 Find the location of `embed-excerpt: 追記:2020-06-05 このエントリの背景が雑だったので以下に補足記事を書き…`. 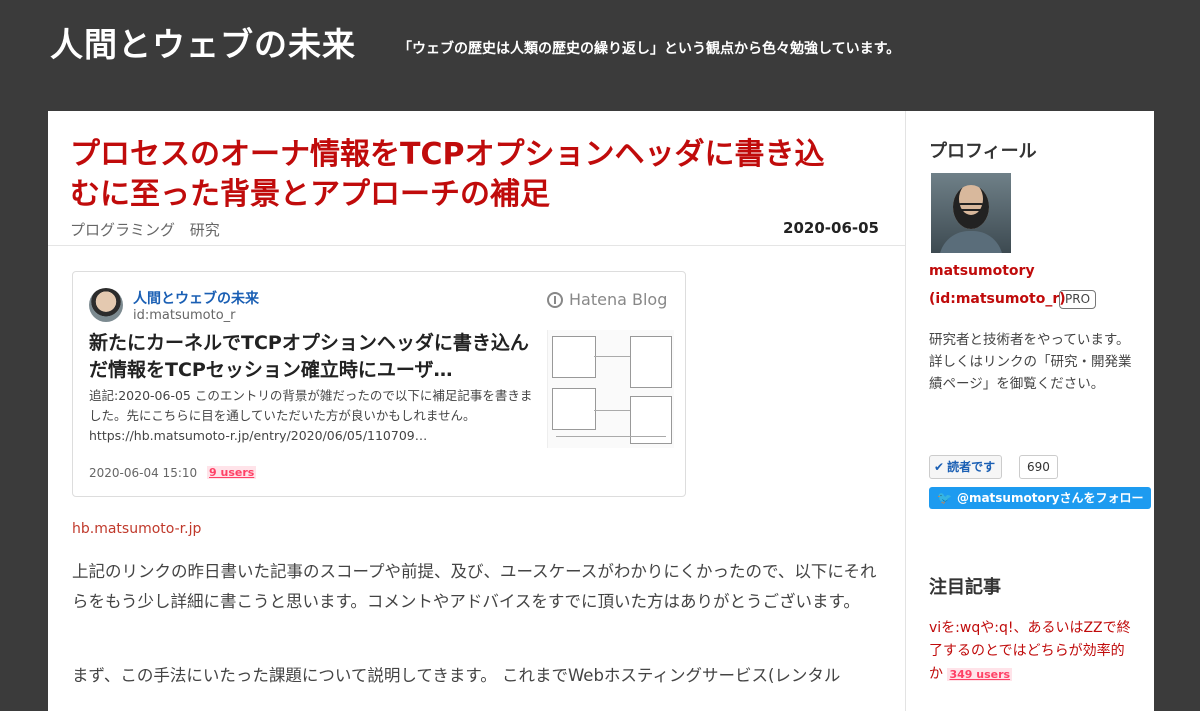

embed-excerpt: 追記:2020-06-05 このエントリの背景が雑だったので以下に補足記事を書き… is located at coordinates (311, 415).